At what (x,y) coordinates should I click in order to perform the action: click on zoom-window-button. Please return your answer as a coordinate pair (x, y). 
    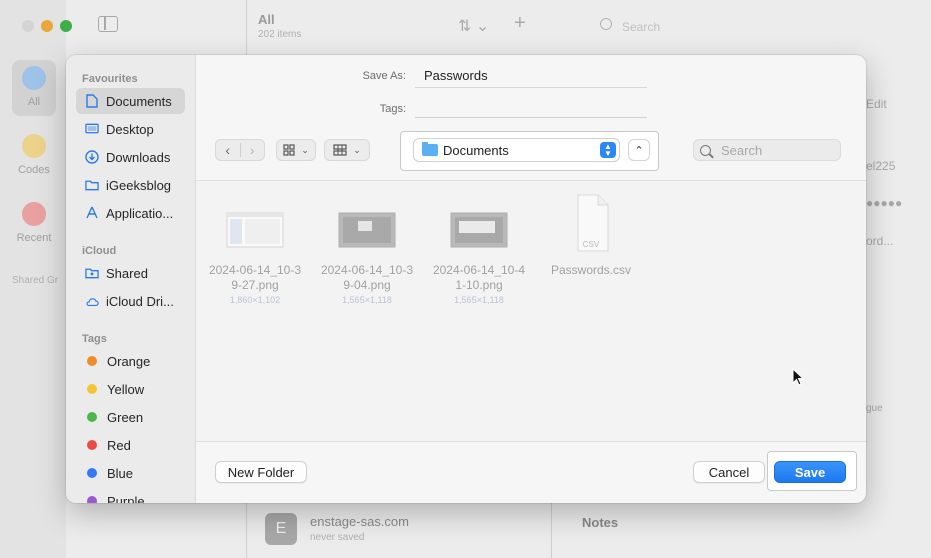
    Looking at the image, I should click on (66, 26).